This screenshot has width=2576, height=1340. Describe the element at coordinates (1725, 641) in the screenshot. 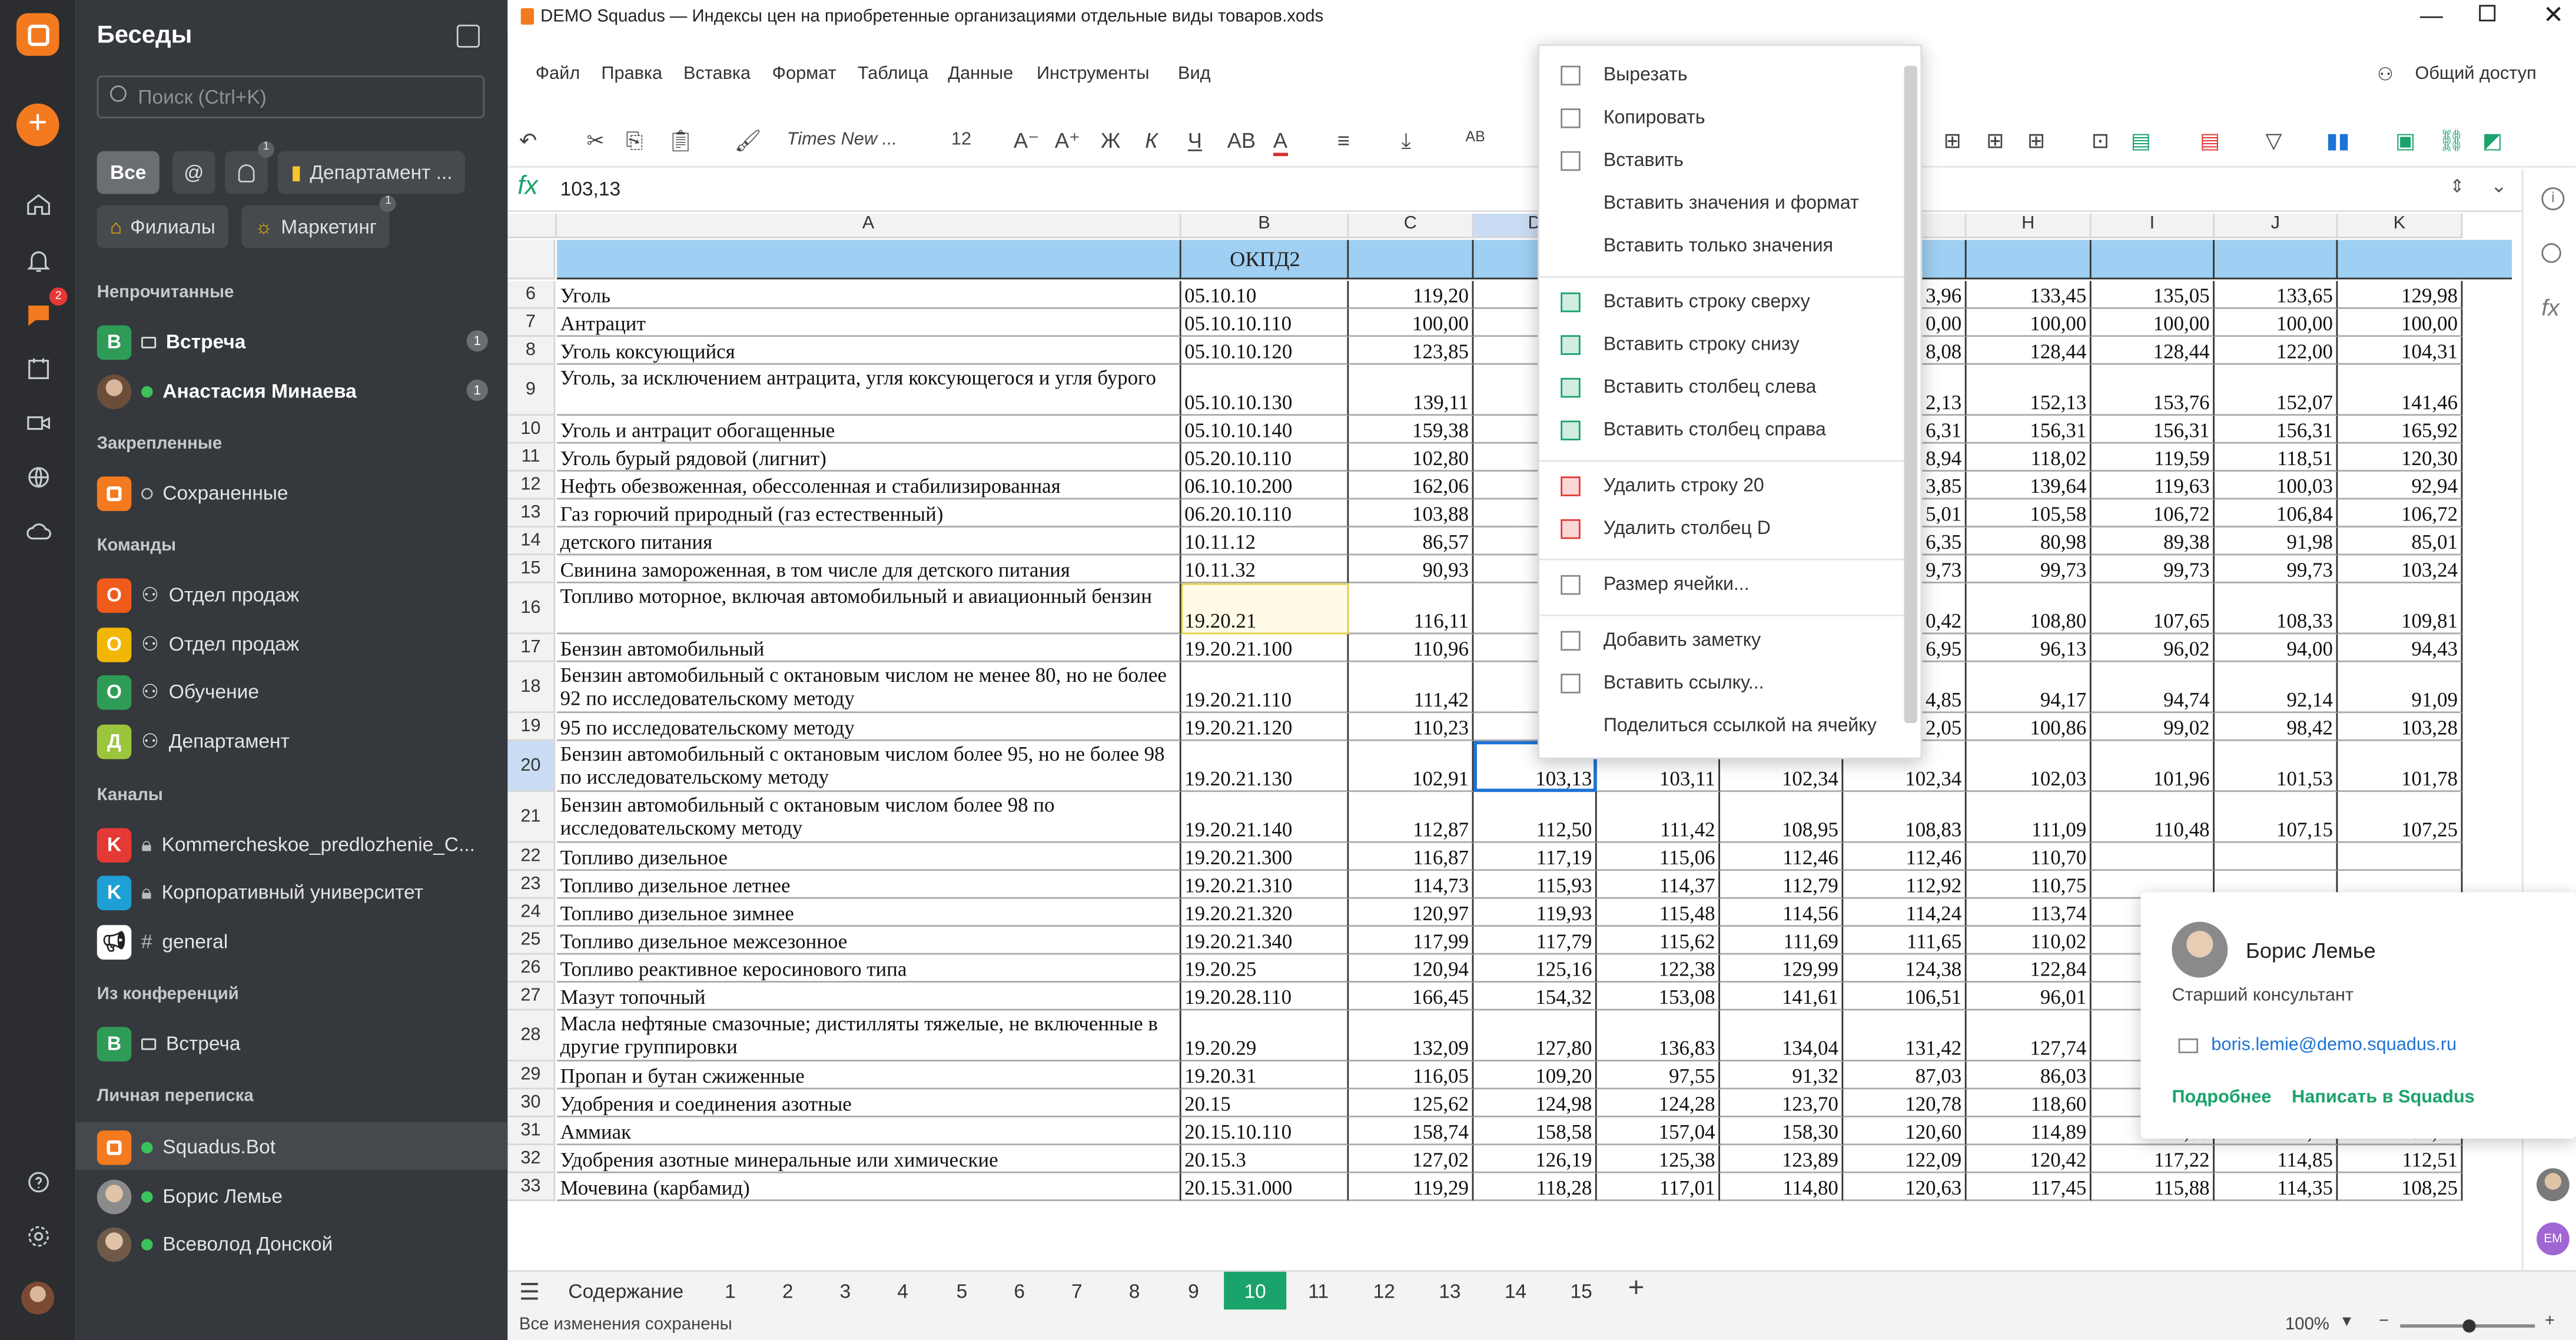

I see `context-menu-item: Добавить заметку` at that location.